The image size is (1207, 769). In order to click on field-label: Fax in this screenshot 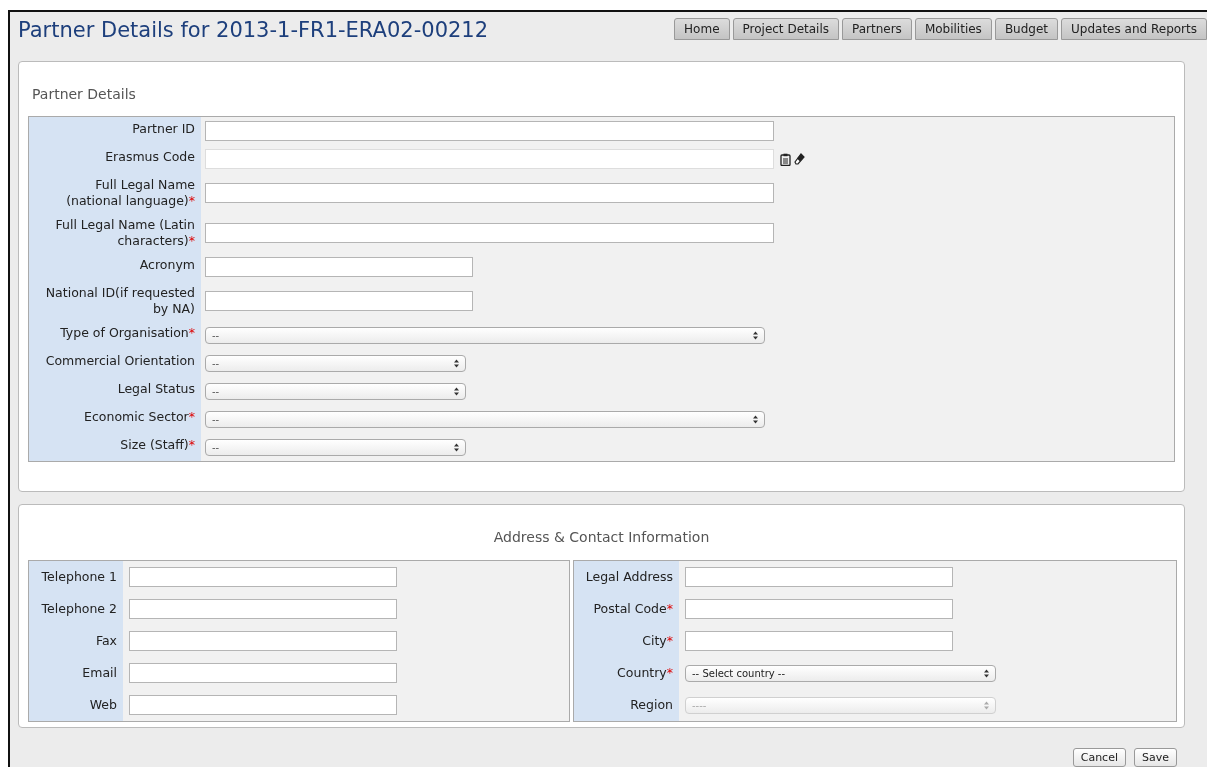, I will do `click(76, 641)`.